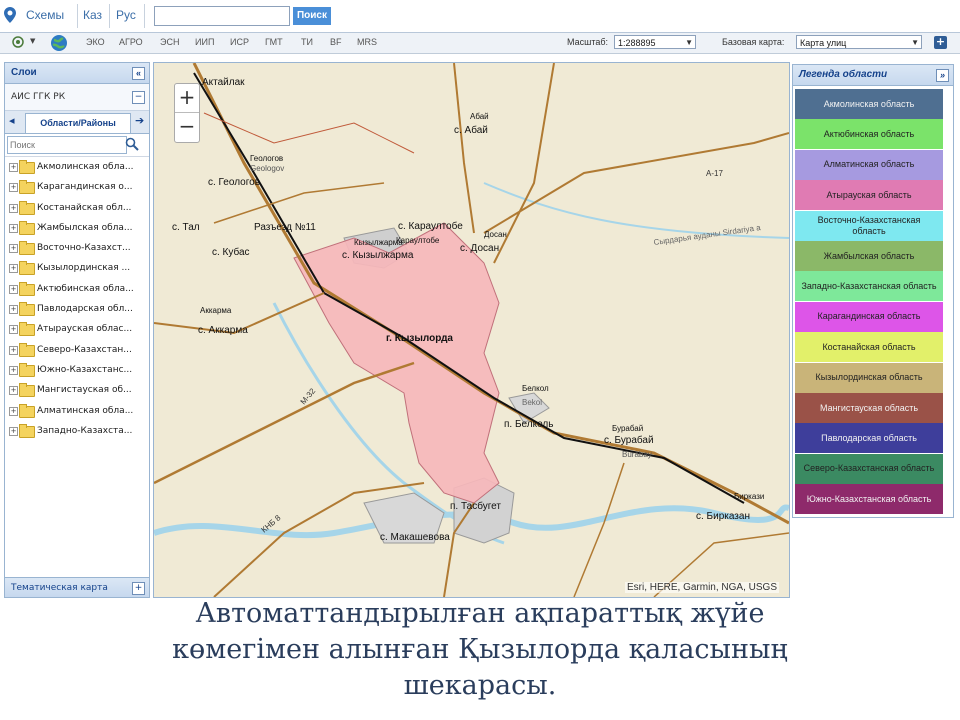 The width and height of the screenshot is (960, 720). Describe the element at coordinates (367, 42) in the screenshot. I see `layer-mrs: MRS` at that location.